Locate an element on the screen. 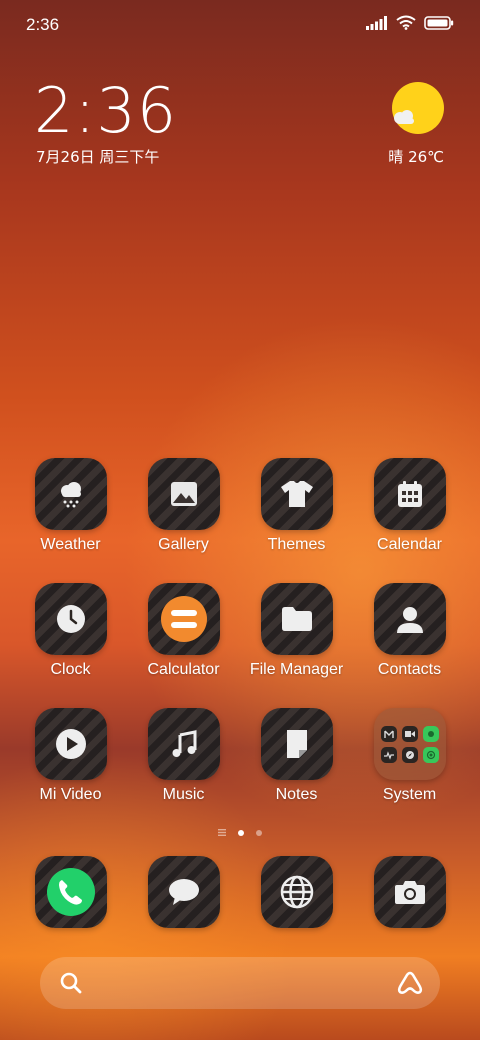 This screenshot has height=1040, width=480. dock-messages is located at coordinates (183, 892).